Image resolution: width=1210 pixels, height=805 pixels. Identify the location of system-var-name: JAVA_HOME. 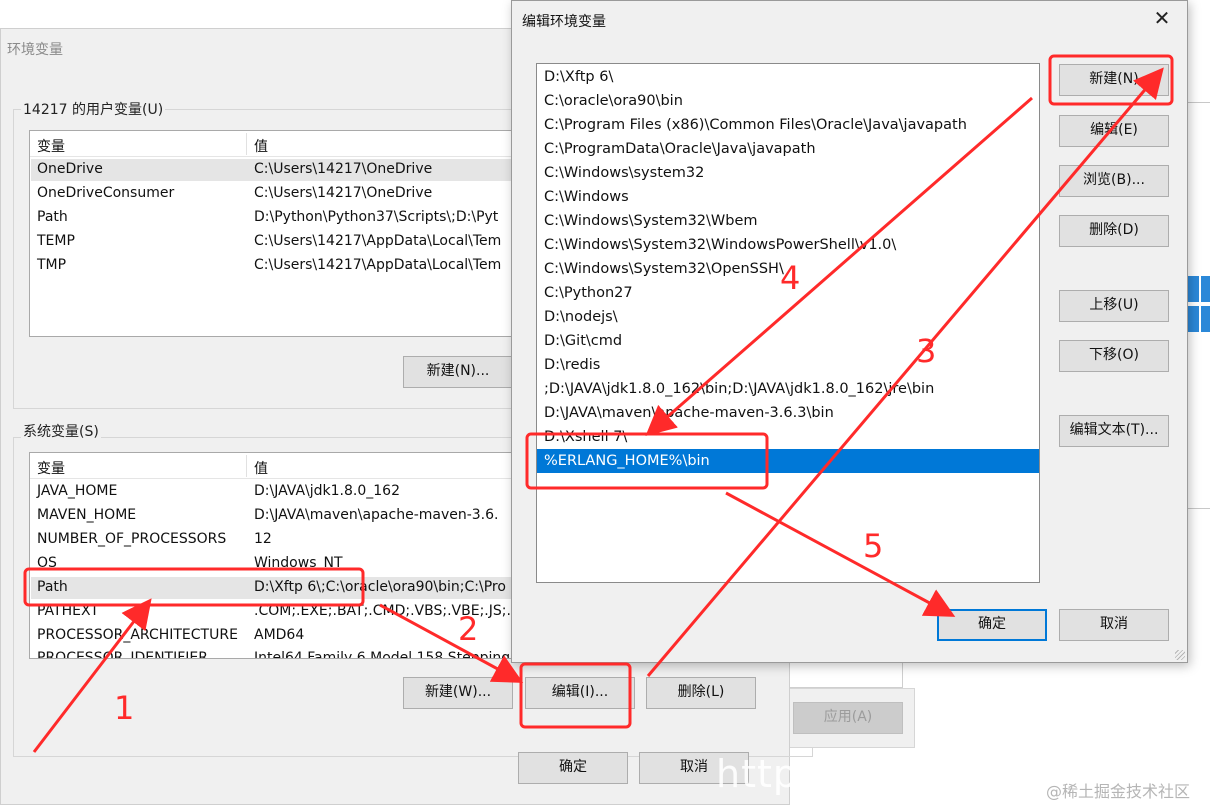
(77, 491).